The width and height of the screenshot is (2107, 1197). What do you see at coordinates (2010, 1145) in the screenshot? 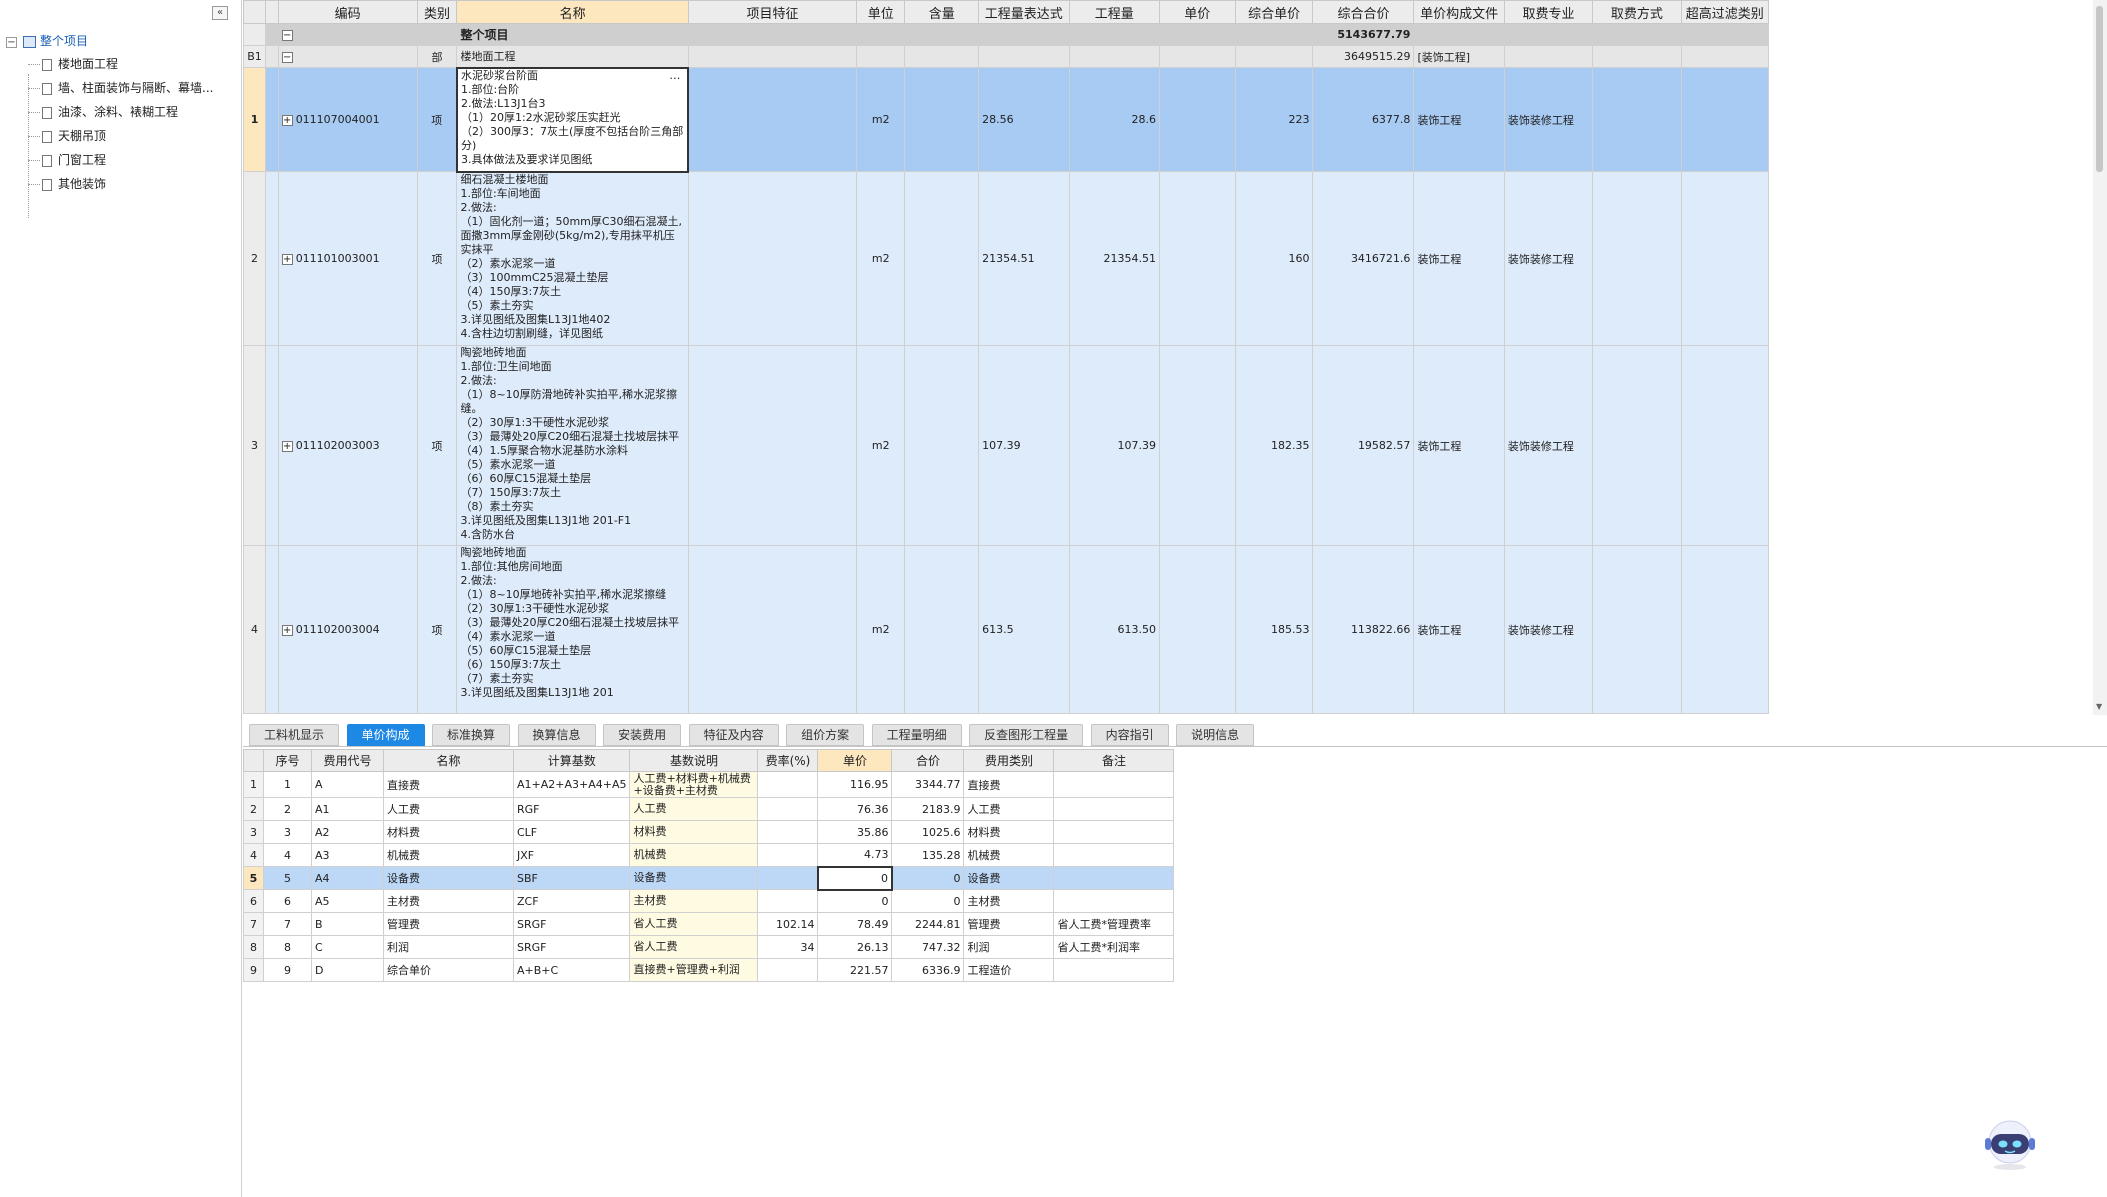
I see `assistant-robot-icon` at bounding box center [2010, 1145].